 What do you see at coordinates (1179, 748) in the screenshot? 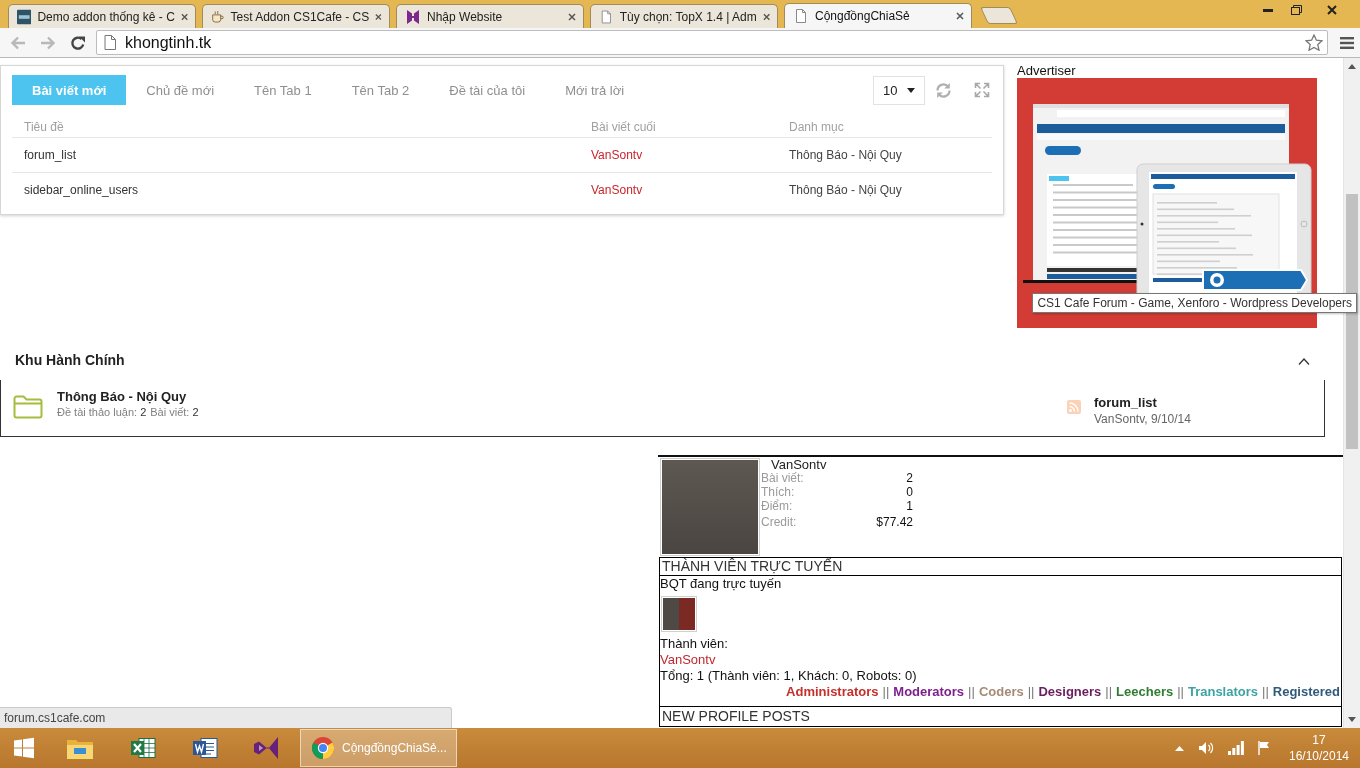
I see `caret-up-icon` at bounding box center [1179, 748].